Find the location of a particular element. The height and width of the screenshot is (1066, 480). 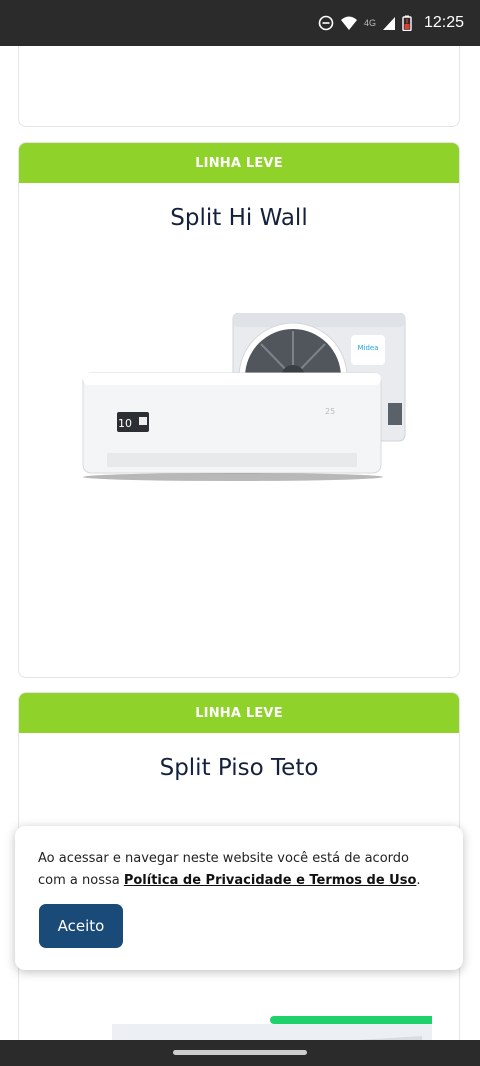

split-piso-teto-ac-image is located at coordinates (272, 1028).